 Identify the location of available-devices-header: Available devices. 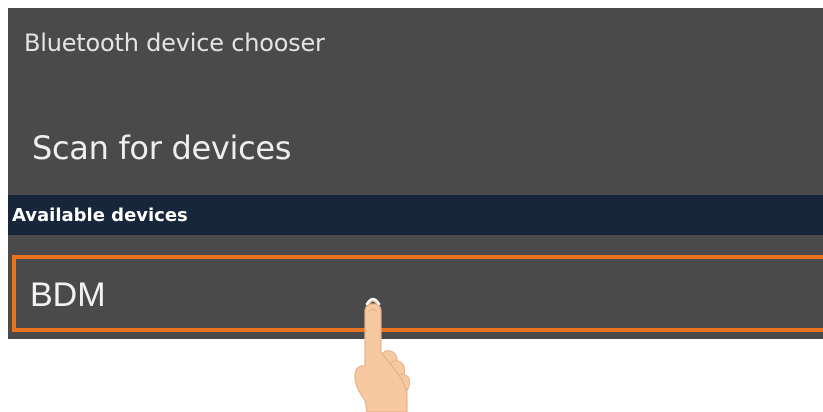
(415, 215).